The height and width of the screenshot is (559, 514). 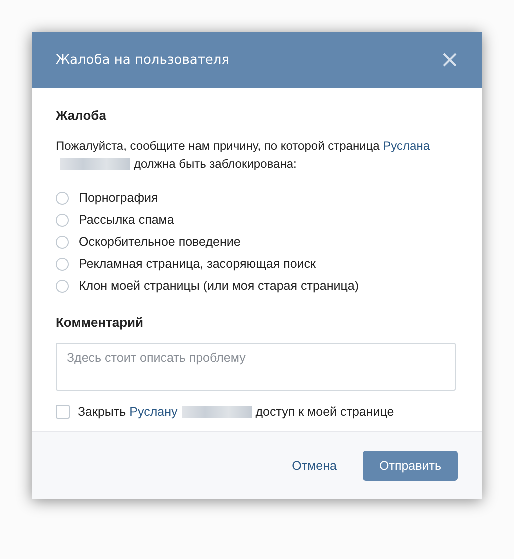 I want to click on close-icon, so click(x=450, y=60).